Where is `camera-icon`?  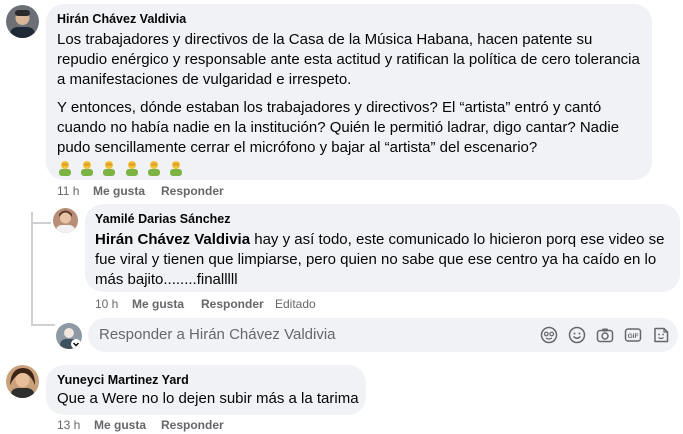 camera-icon is located at coordinates (605, 335).